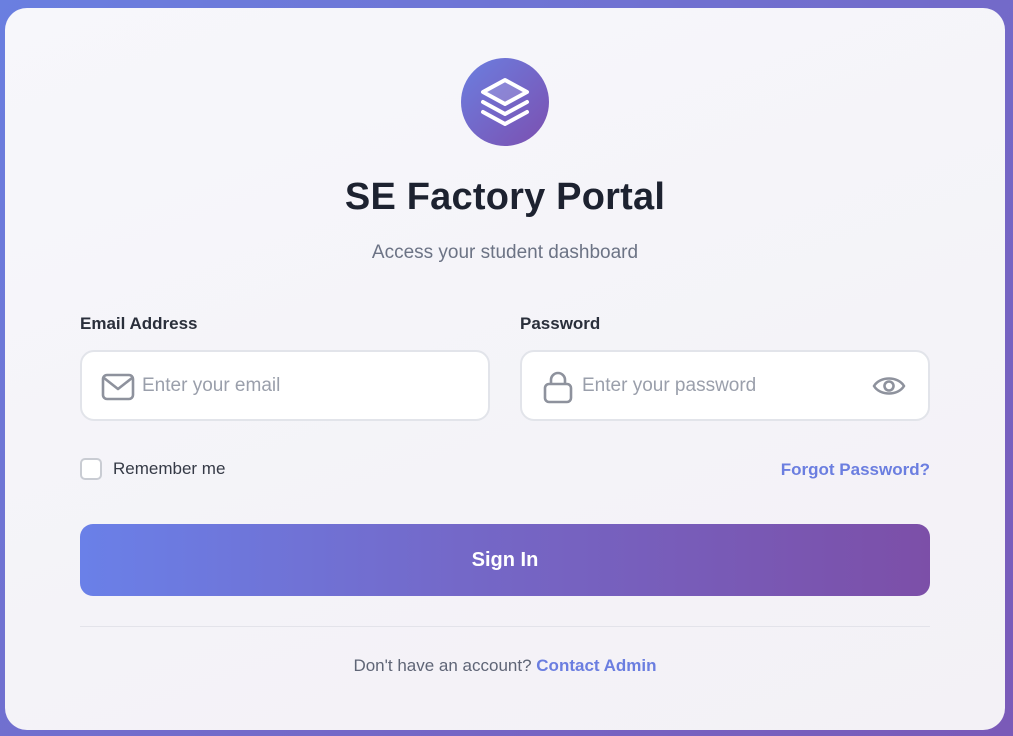 This screenshot has height=736, width=1013. I want to click on signup-prompt: Don't have an account? Contact Admin, so click(505, 666).